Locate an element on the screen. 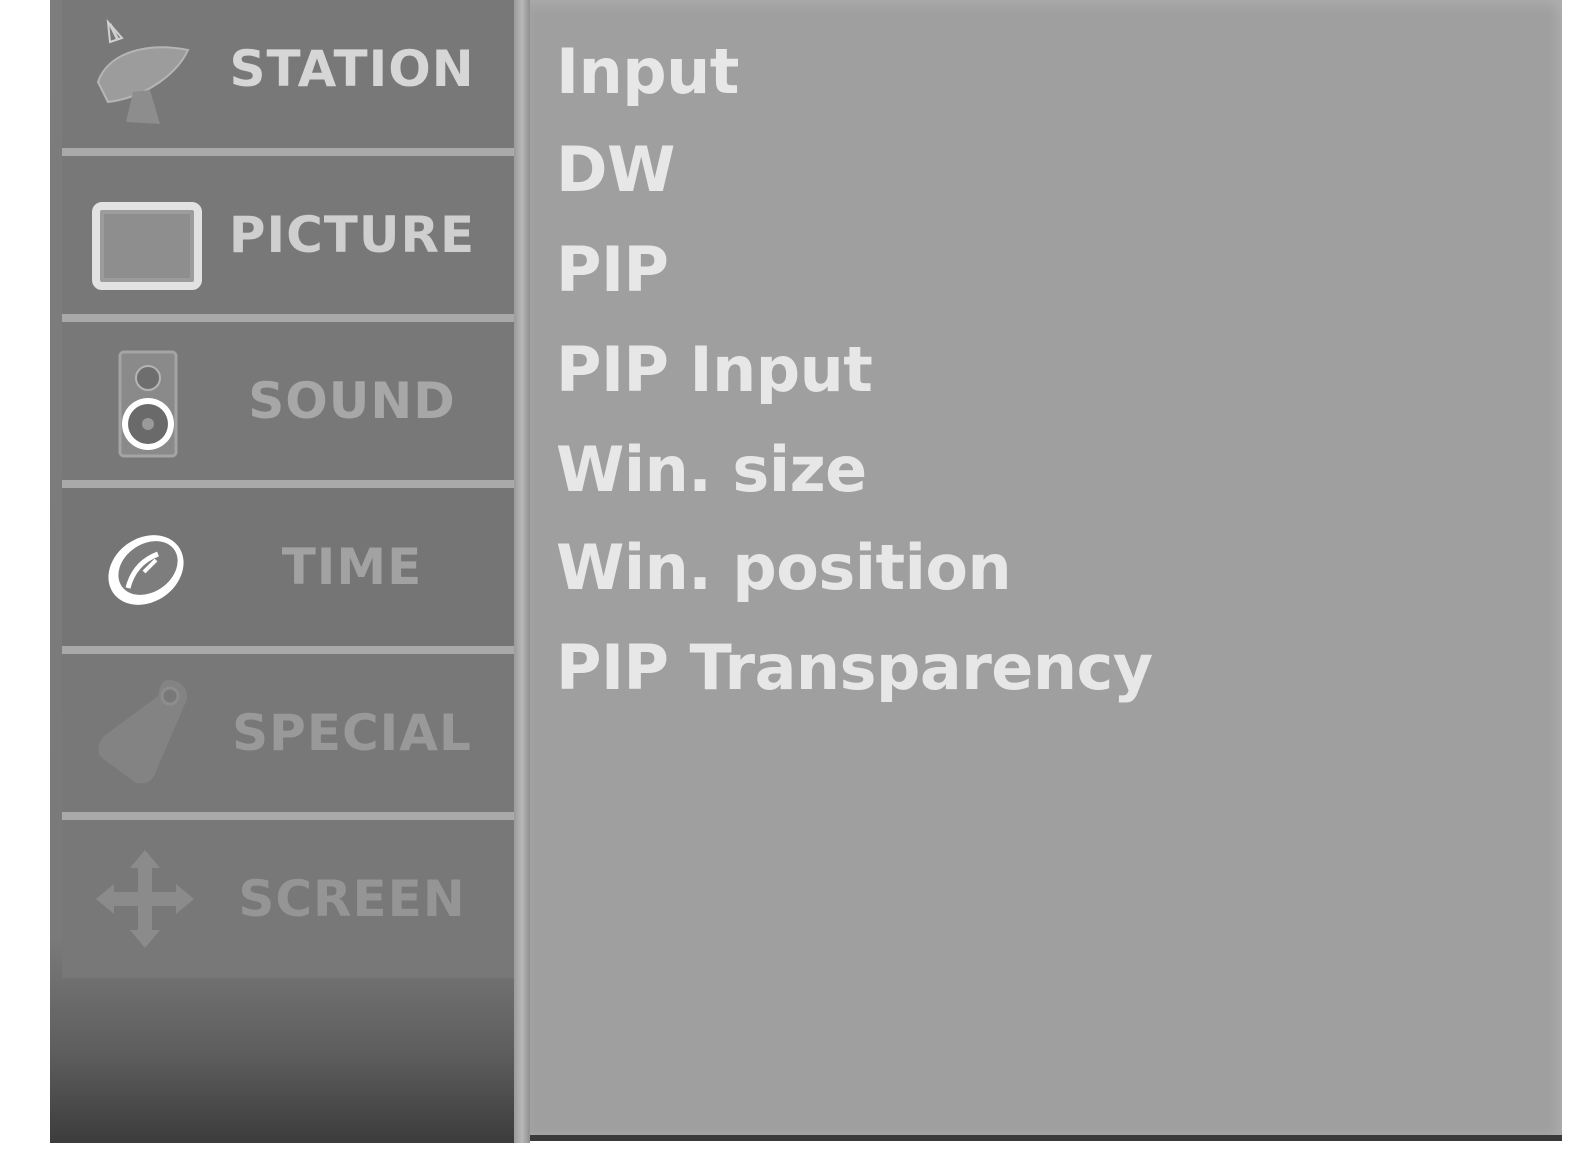  submenu-item-pip-transparency: PIP Transparency is located at coordinates (854, 668).